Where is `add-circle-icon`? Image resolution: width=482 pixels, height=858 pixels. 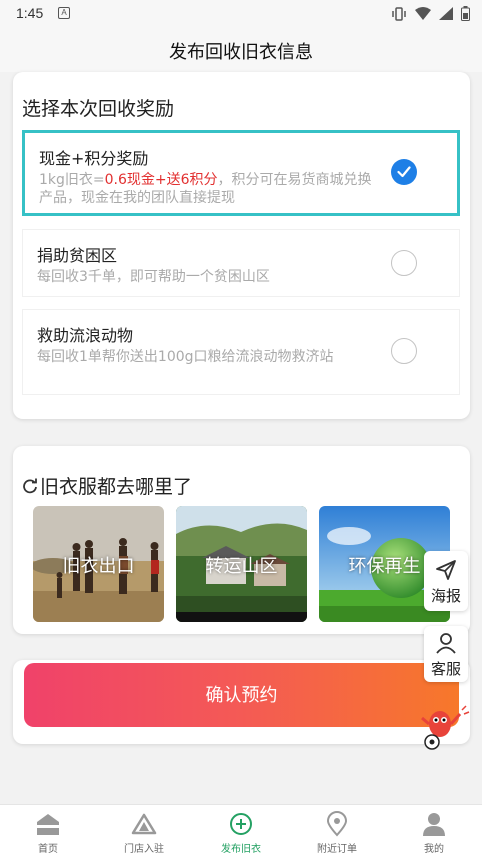
add-circle-icon is located at coordinates (241, 824).